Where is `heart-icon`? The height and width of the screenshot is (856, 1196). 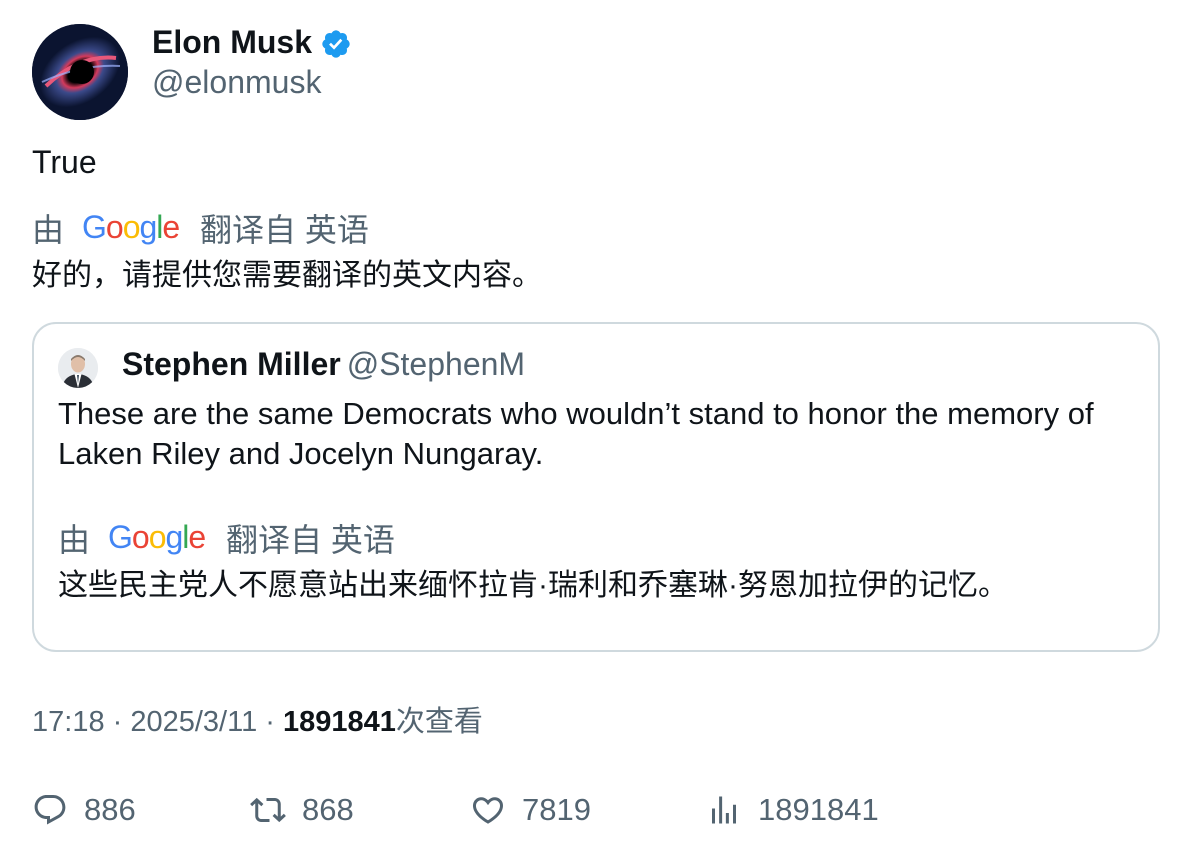
heart-icon is located at coordinates (488, 810).